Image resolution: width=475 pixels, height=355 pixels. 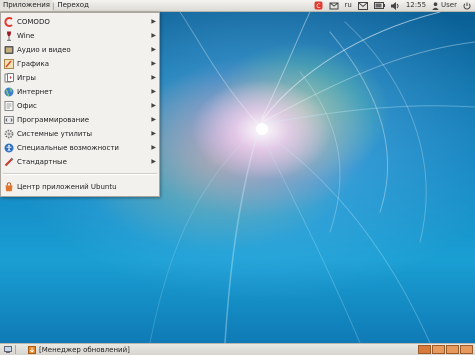 I want to click on menu-item-office: Офис ▶, so click(x=80, y=106).